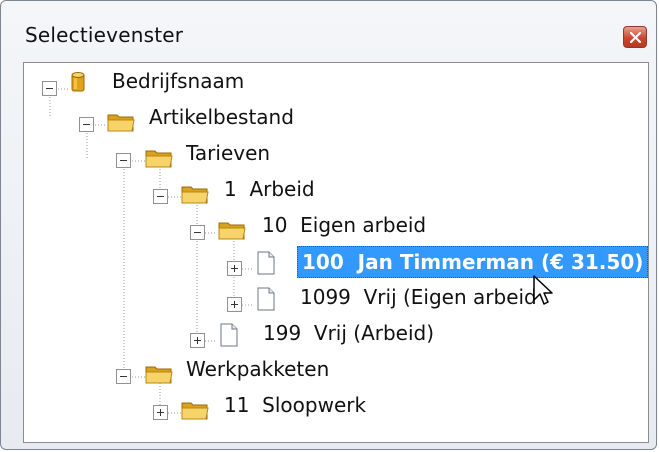 The image size is (659, 452). Describe the element at coordinates (543, 290) in the screenshot. I see `mouse-pointer-icon` at that location.